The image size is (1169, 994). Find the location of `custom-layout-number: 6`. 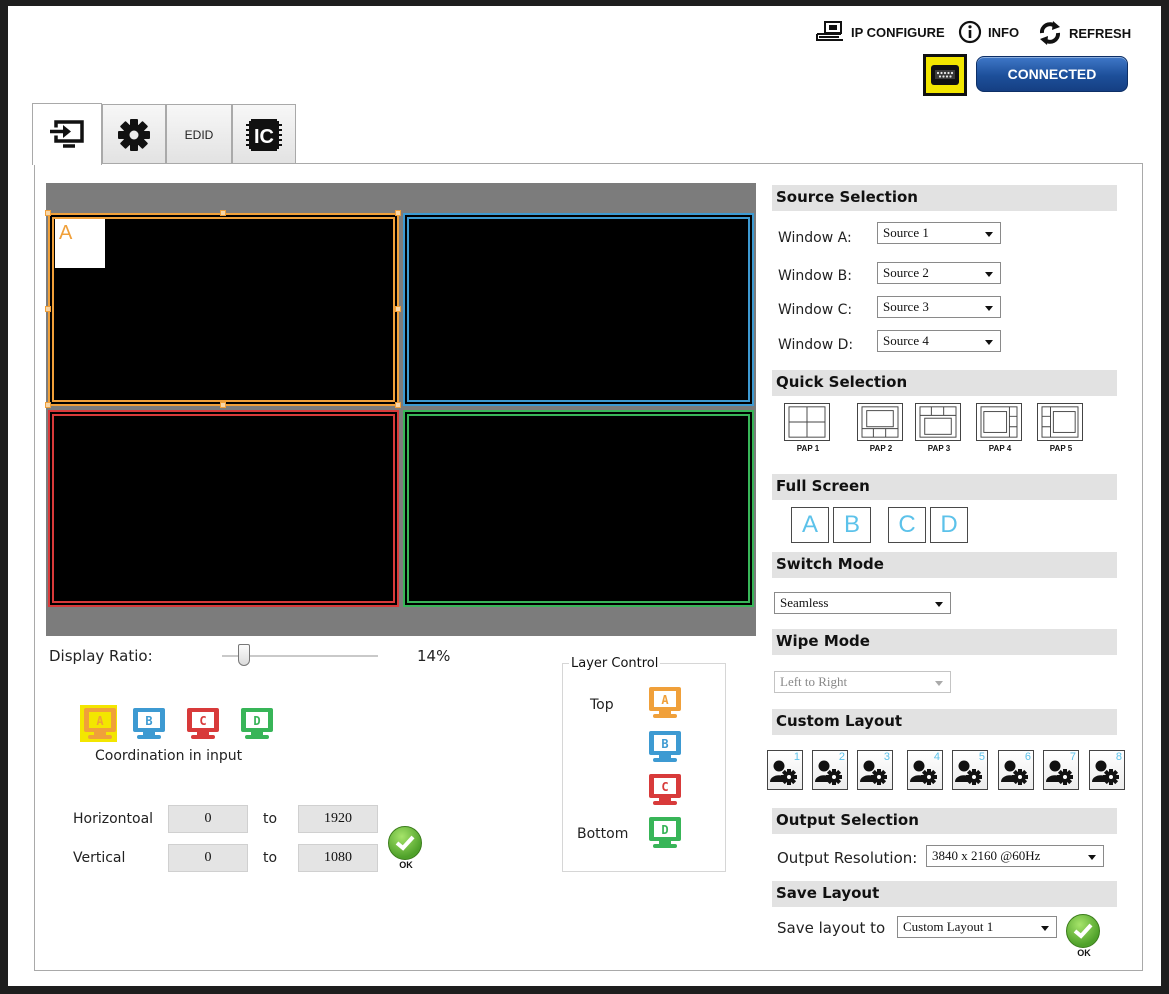

custom-layout-number: 6 is located at coordinates (1027, 757).